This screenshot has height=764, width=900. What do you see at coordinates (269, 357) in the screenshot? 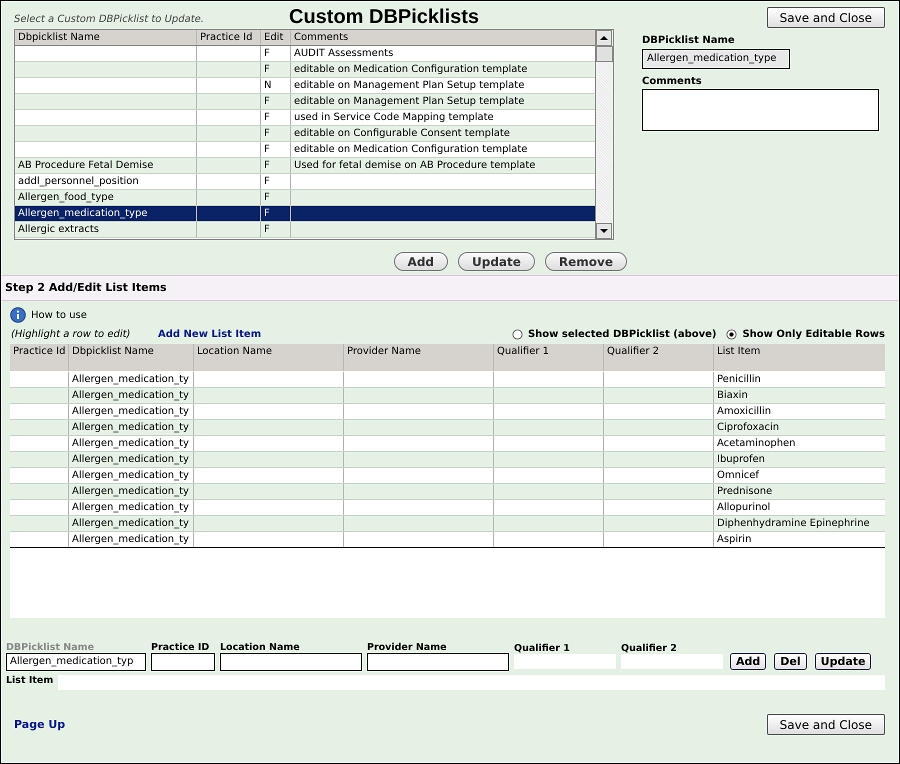
I see `column-header: Location Name` at bounding box center [269, 357].